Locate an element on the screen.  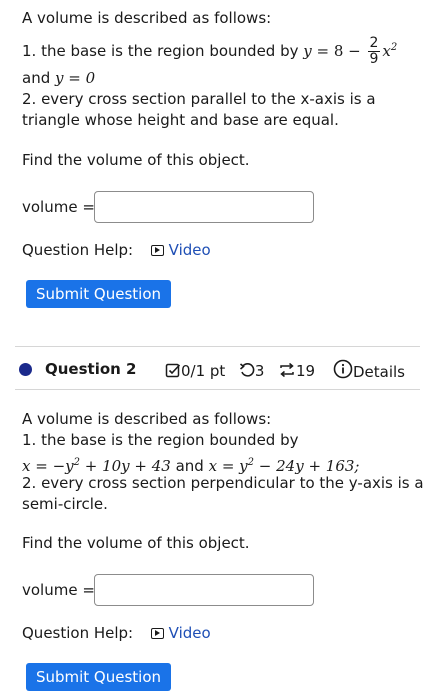
q2-details-label: Details is located at coordinates (379, 372).